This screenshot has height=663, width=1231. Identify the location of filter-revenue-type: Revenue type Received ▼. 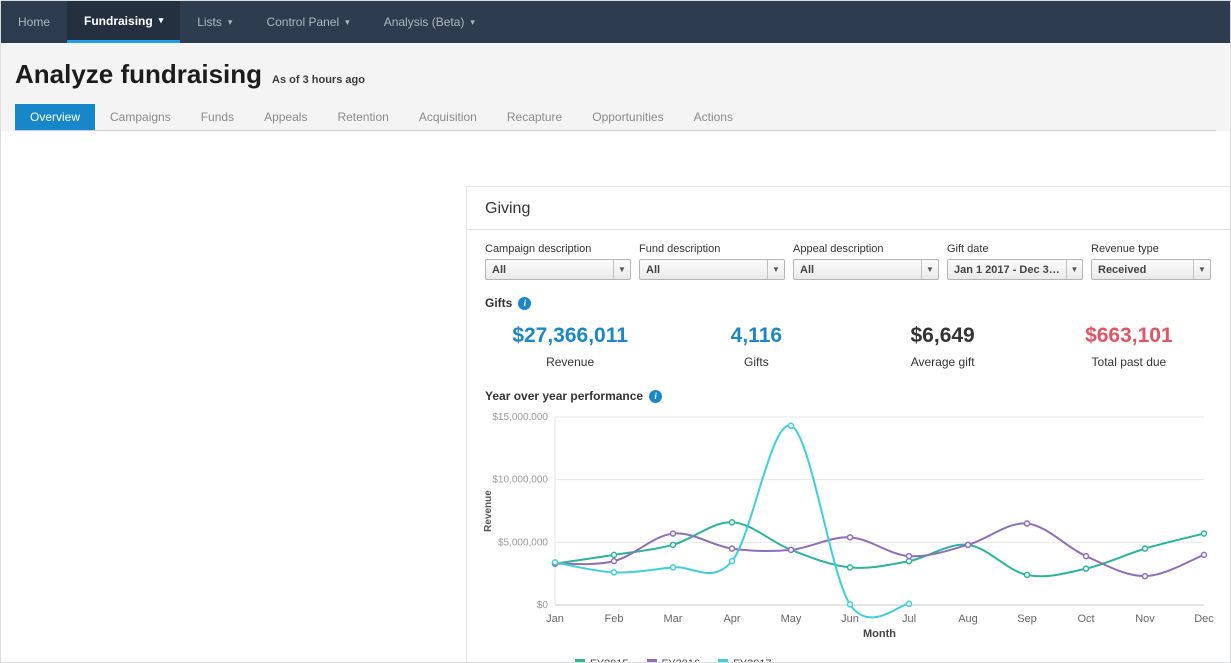
(1151, 261).